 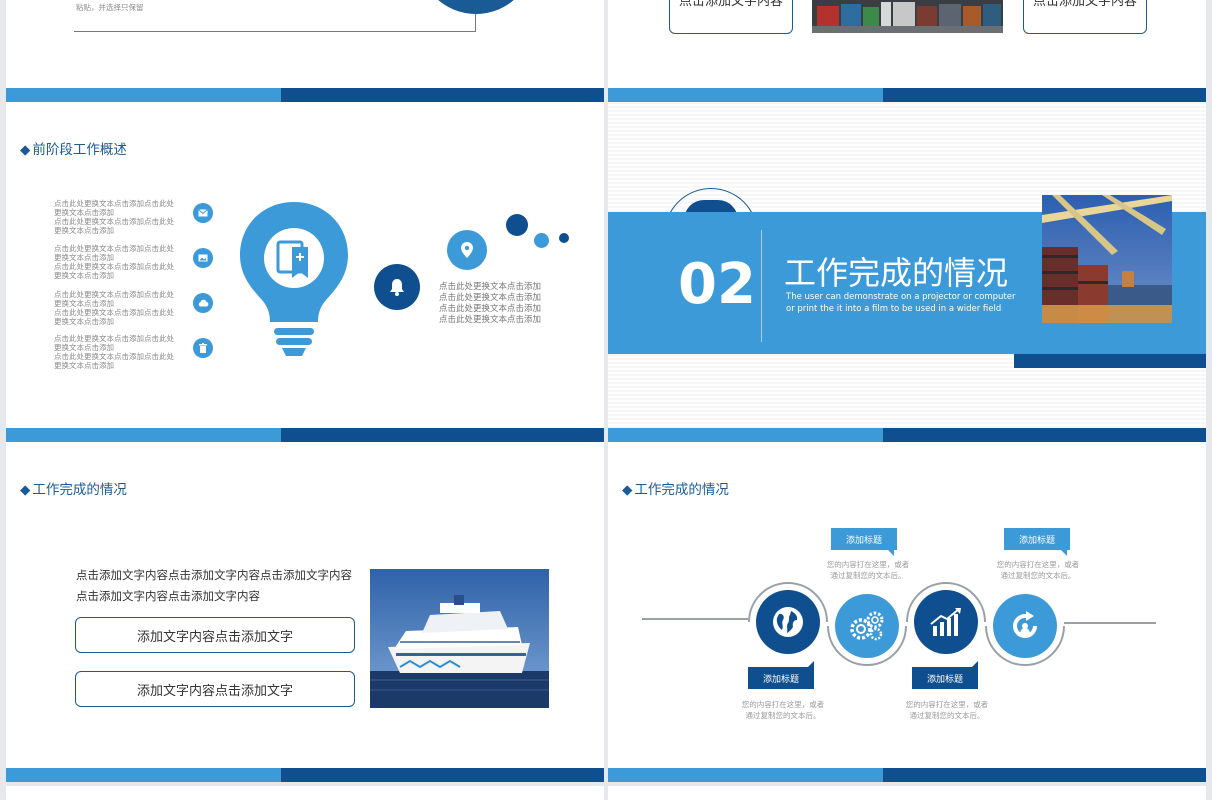 I want to click on slide-2: 点击添加文字内容 点击添加文字内容, so click(x=907, y=51).